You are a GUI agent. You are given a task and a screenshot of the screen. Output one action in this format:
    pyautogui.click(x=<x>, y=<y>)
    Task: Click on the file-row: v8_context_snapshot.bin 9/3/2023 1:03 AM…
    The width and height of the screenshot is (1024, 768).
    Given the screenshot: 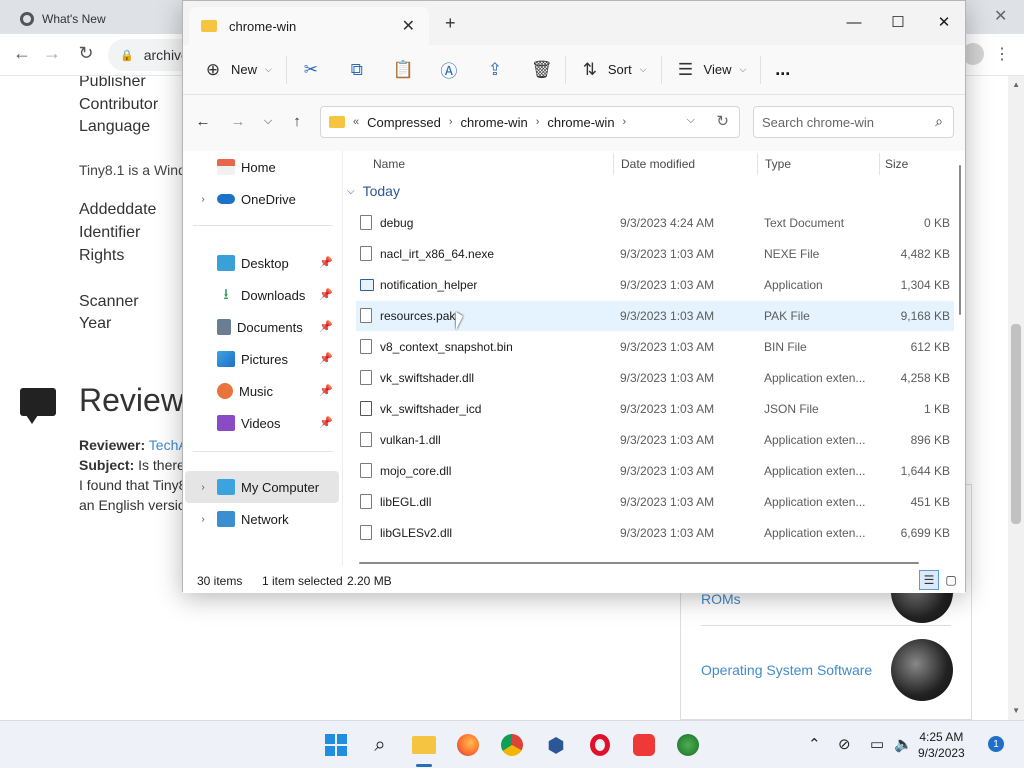 What is the action you would take?
    pyautogui.click(x=655, y=347)
    